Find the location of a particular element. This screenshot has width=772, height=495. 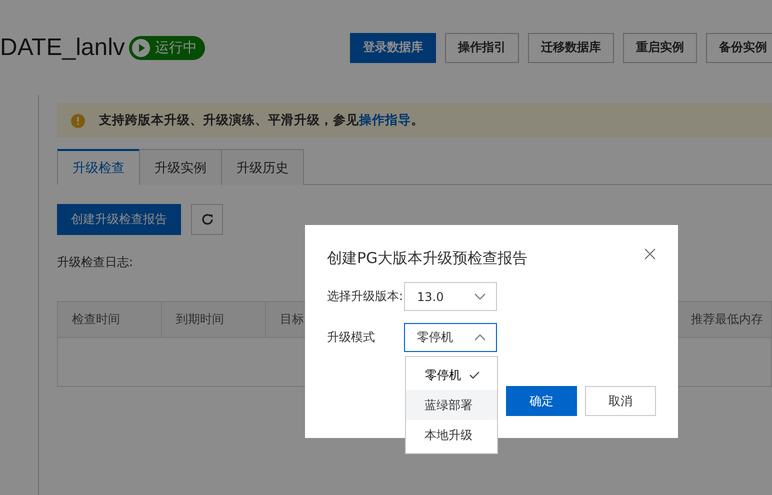

tab: 升级历史 is located at coordinates (262, 167).